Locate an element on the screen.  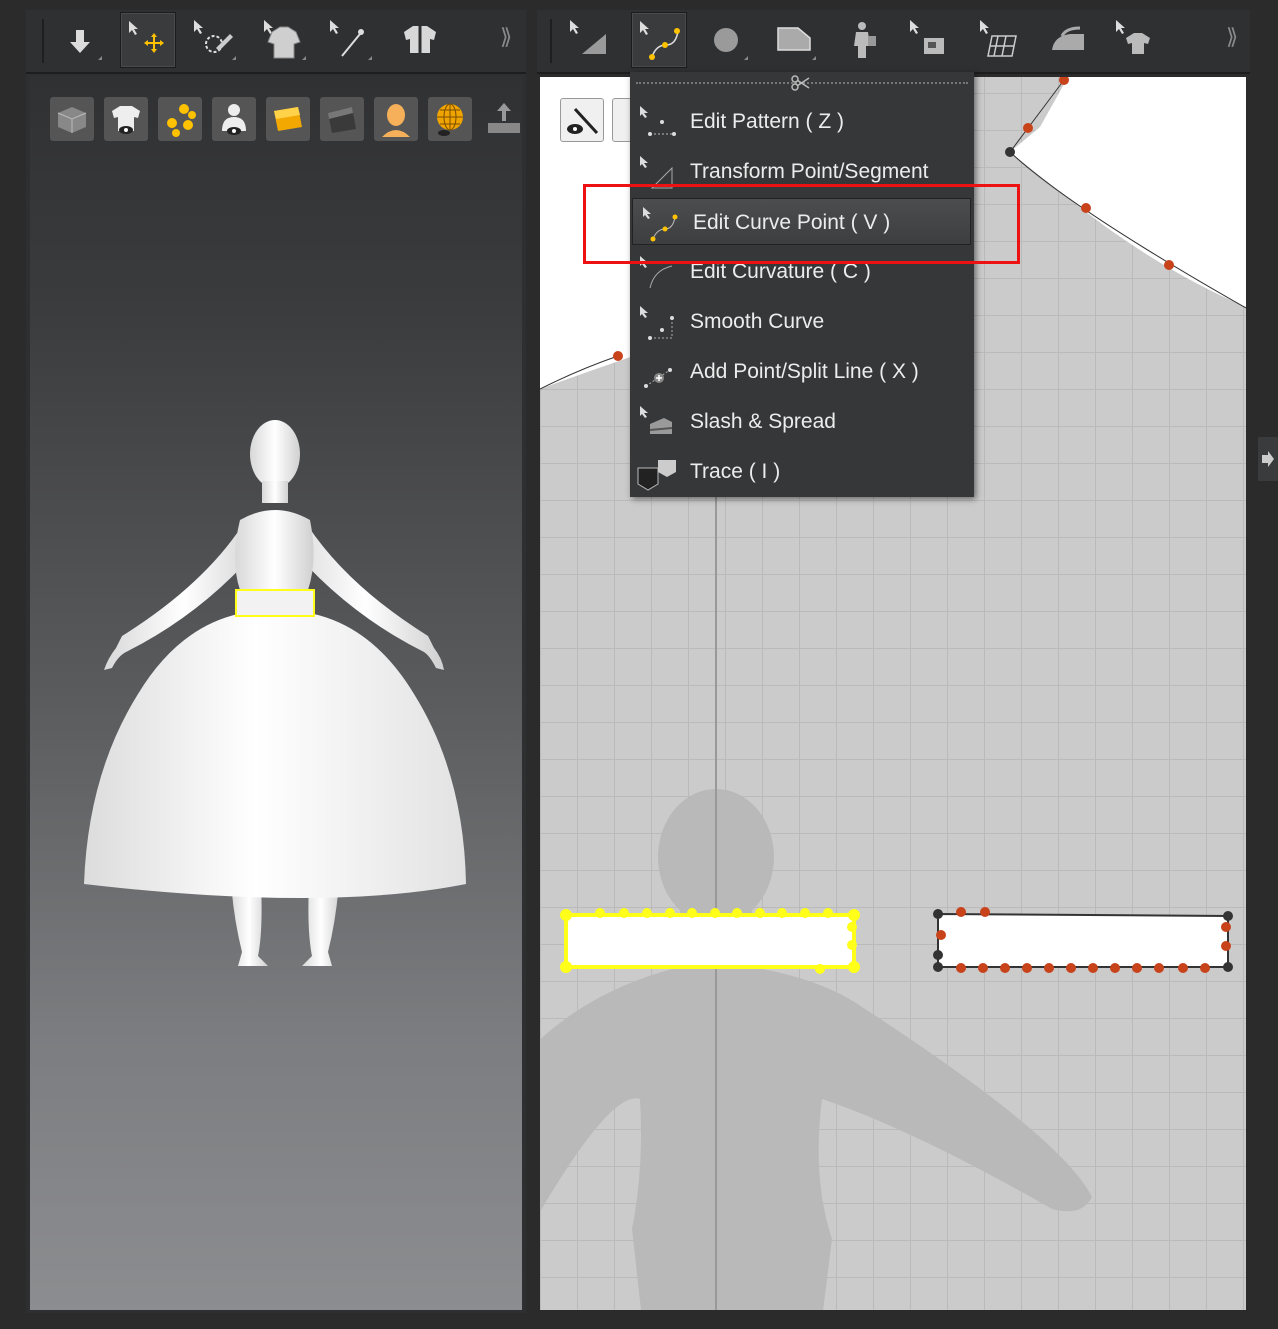
select-mesh-brush-button is located at coordinates (214, 40).